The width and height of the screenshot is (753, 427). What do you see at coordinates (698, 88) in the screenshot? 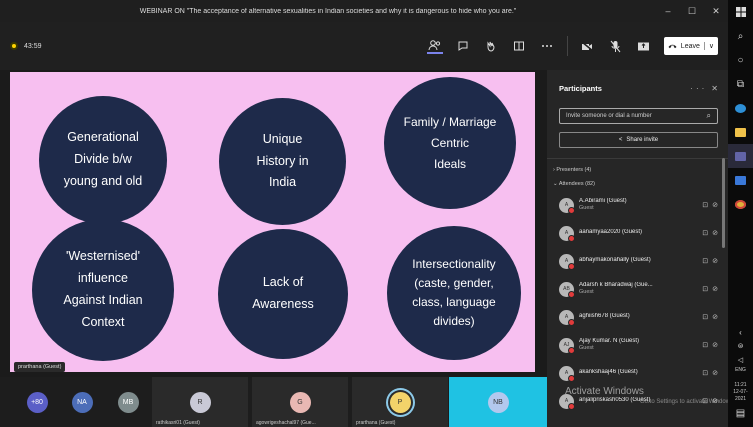
I see `panel-more-button: ···` at bounding box center [698, 88].